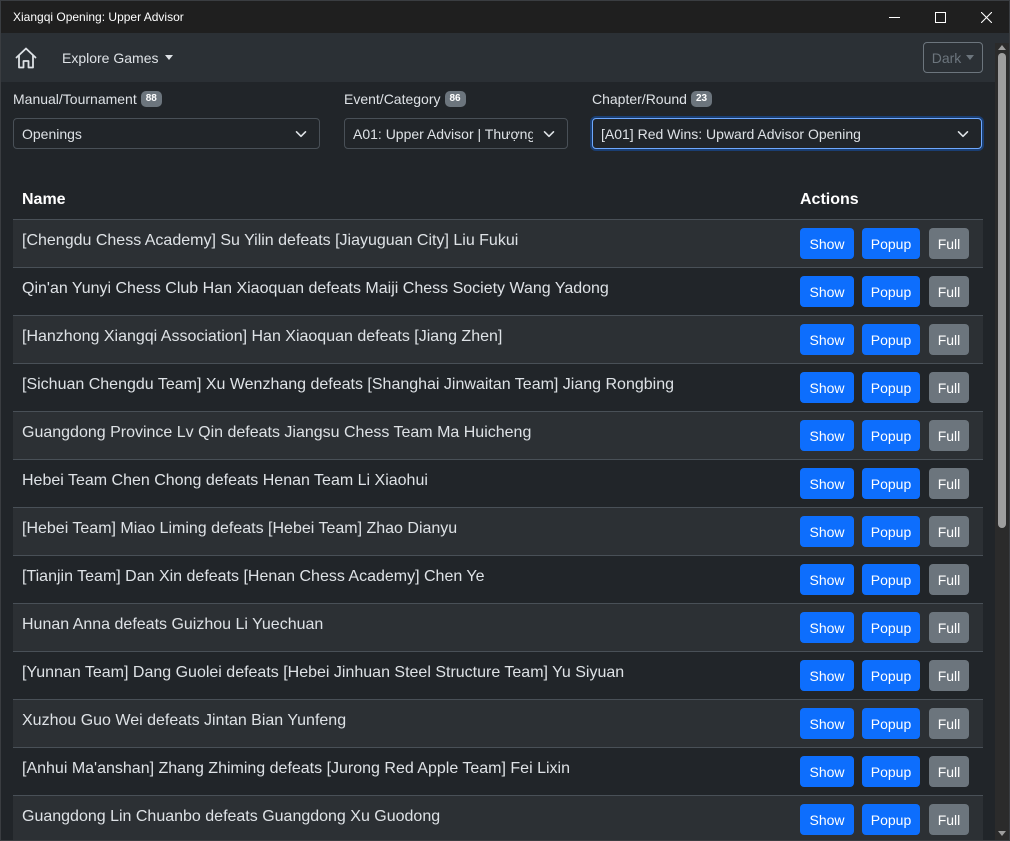 This screenshot has width=1010, height=841. What do you see at coordinates (1002, 47) in the screenshot?
I see `scroll-up-icon` at bounding box center [1002, 47].